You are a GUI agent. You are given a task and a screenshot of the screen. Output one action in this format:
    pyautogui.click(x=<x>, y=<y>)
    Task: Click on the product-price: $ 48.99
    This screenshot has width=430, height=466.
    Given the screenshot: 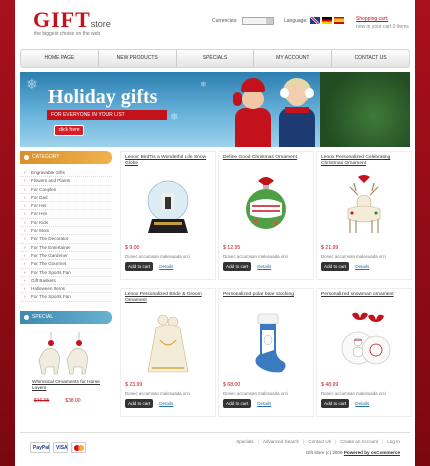 What is the action you would take?
    pyautogui.click(x=330, y=385)
    